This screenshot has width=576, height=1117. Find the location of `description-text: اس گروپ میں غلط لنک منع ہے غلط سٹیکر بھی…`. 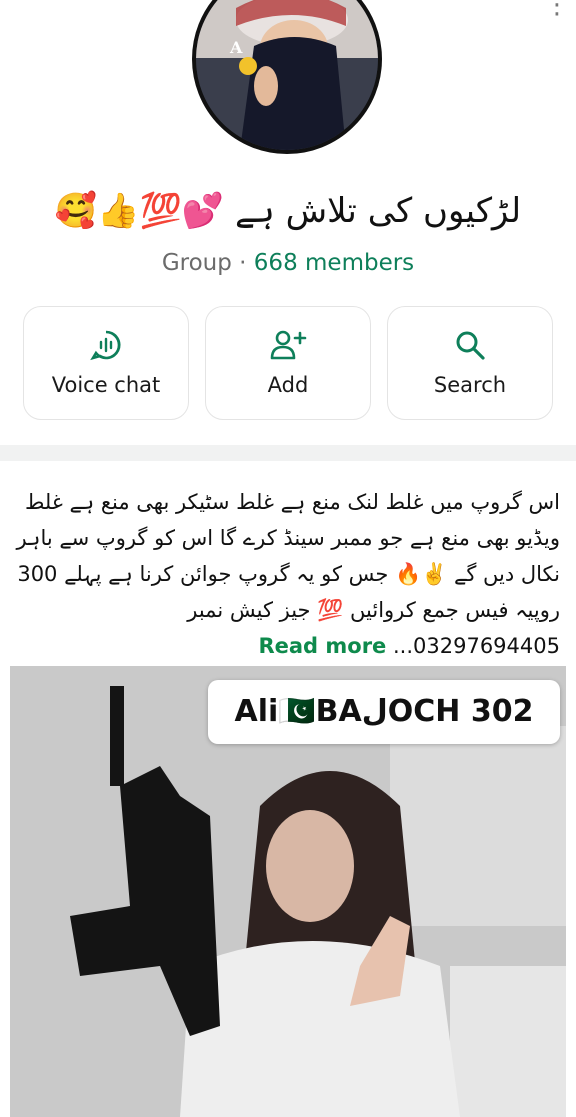

description-text: اس گروپ میں غلط لنک منع ہے غلط سٹیکر بھی… is located at coordinates (288, 574).